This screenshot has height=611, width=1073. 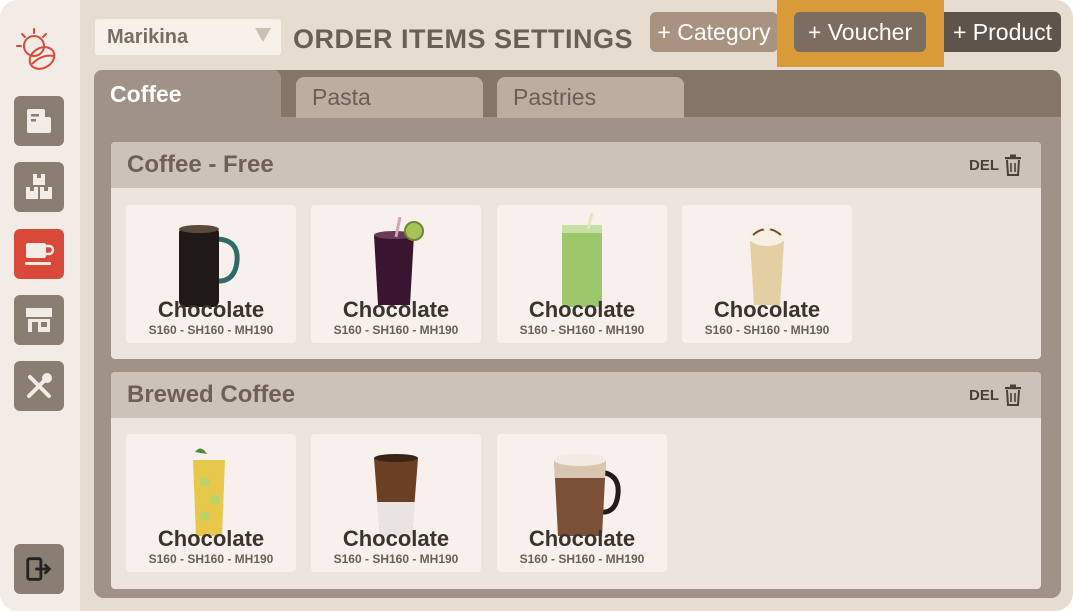 I want to click on receipt-icon, so click(x=39, y=121).